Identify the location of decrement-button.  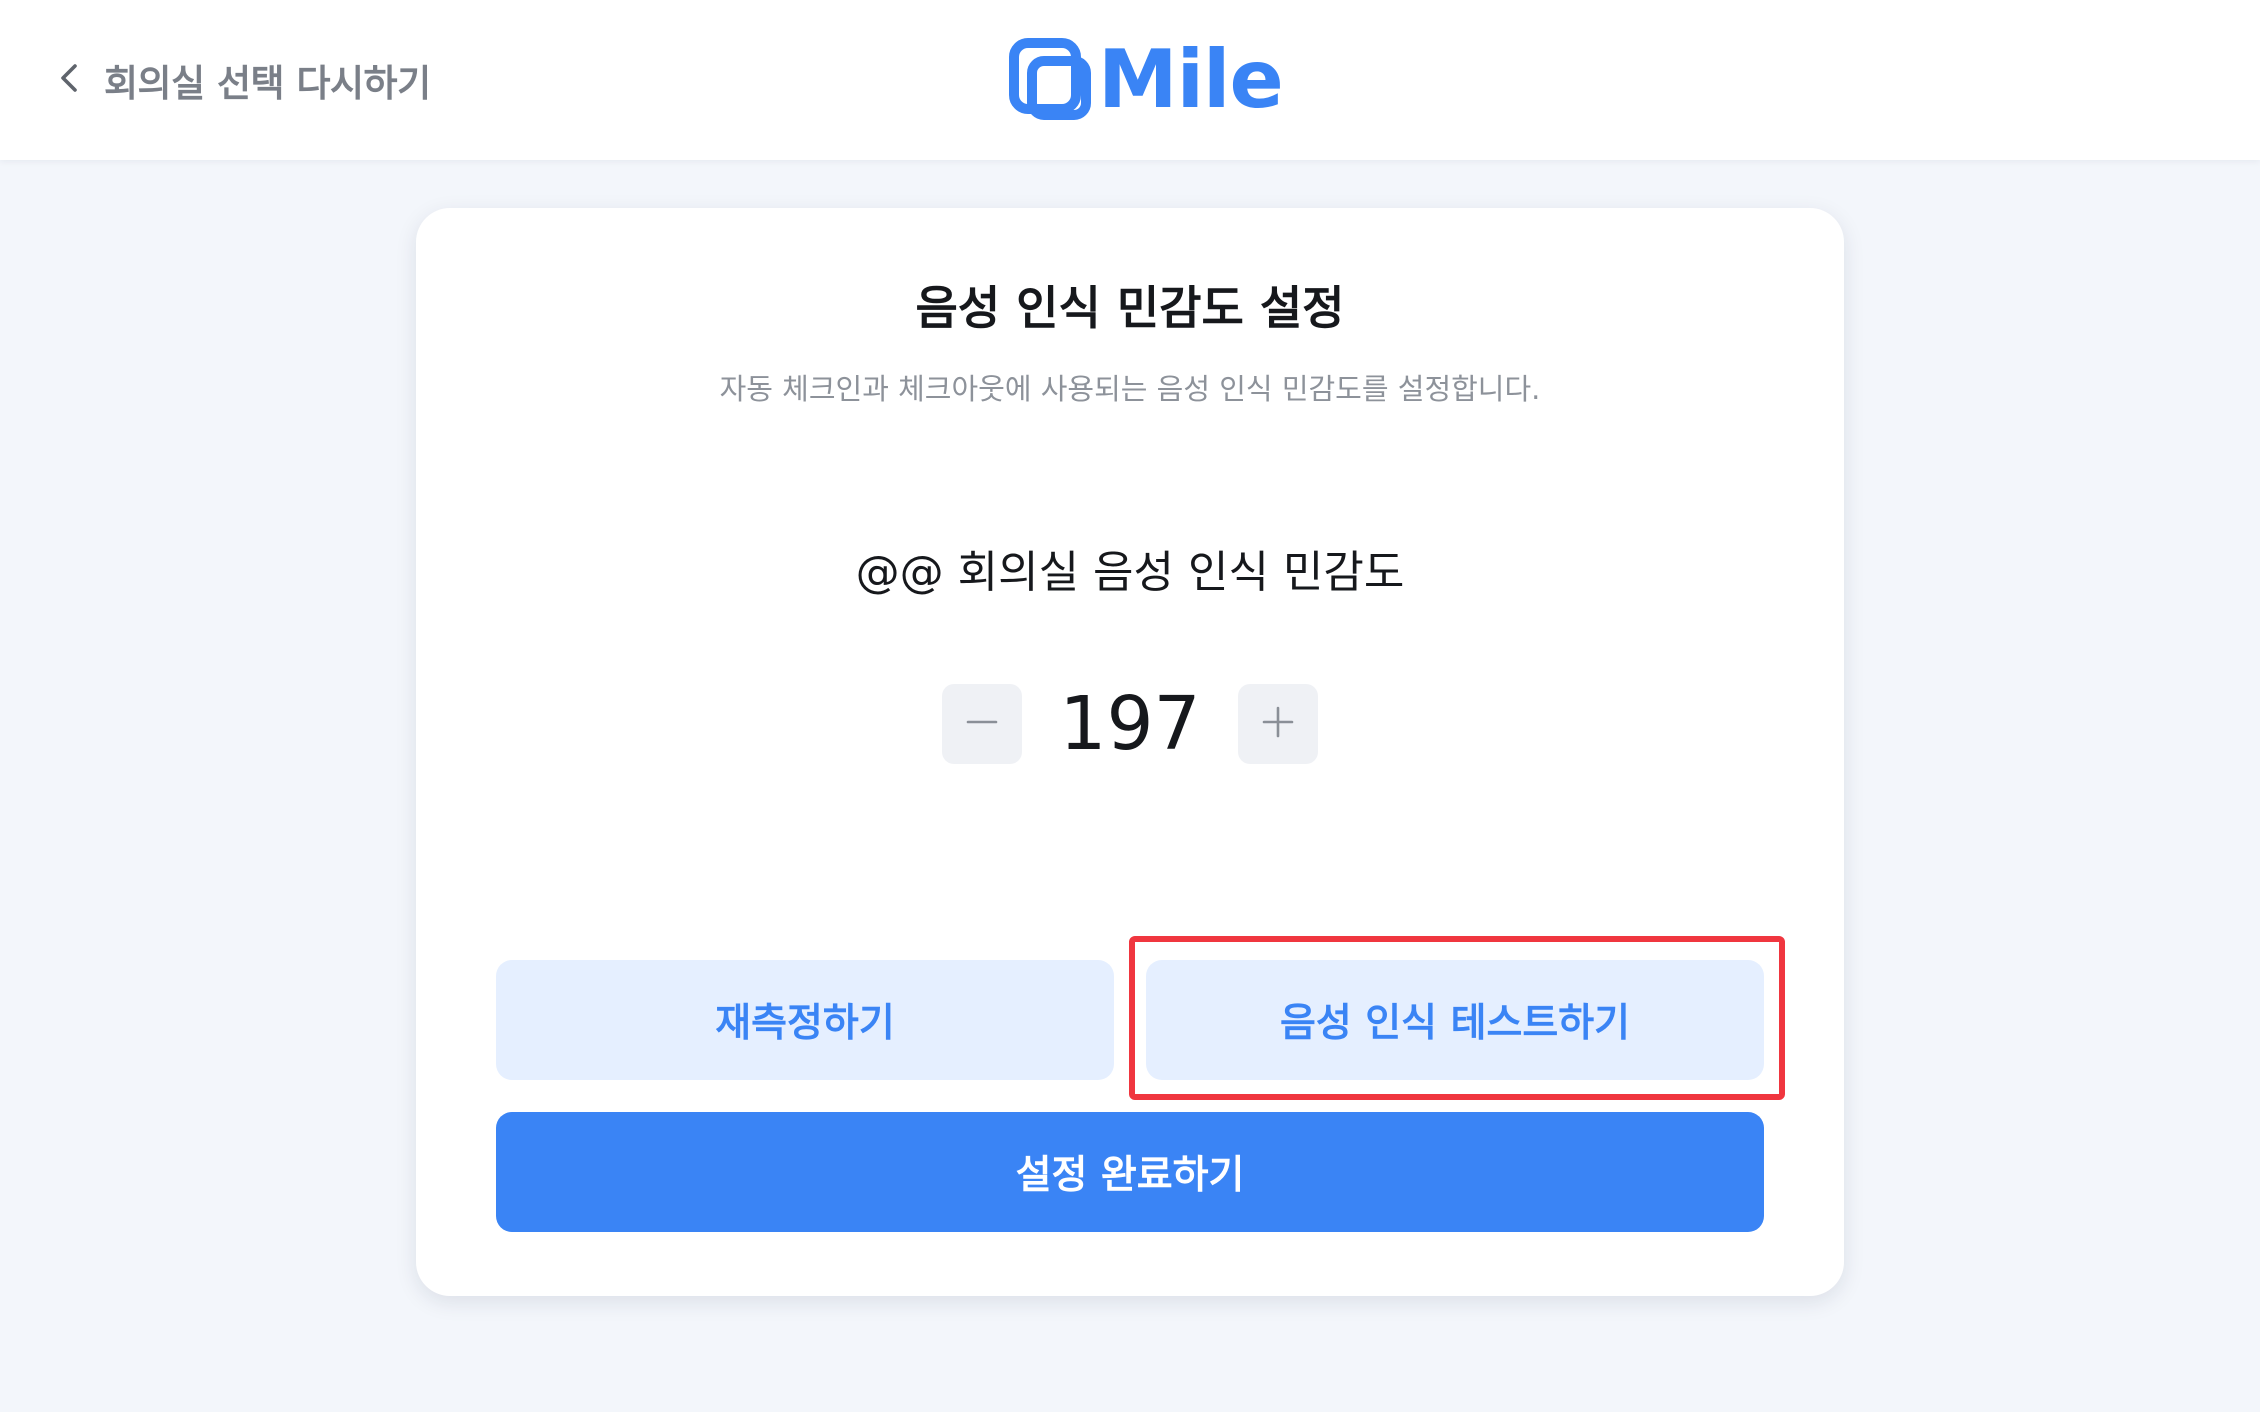
(982, 724).